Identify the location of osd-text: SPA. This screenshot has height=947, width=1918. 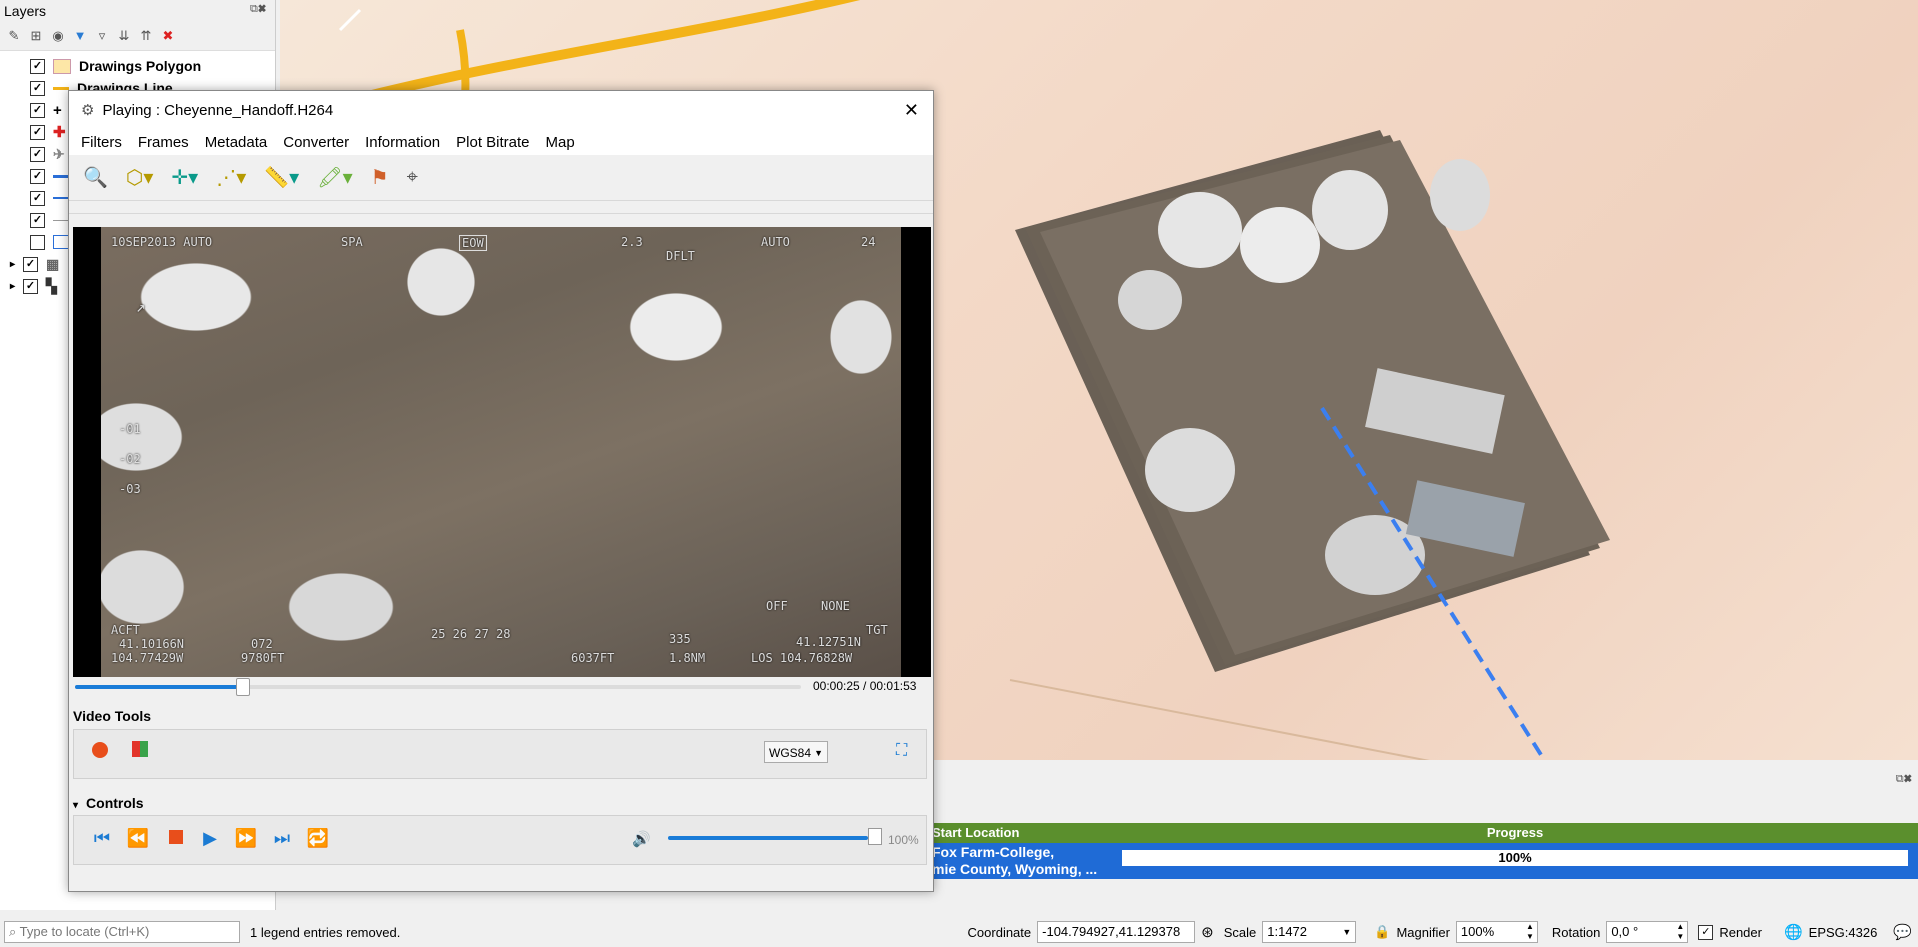
(352, 242).